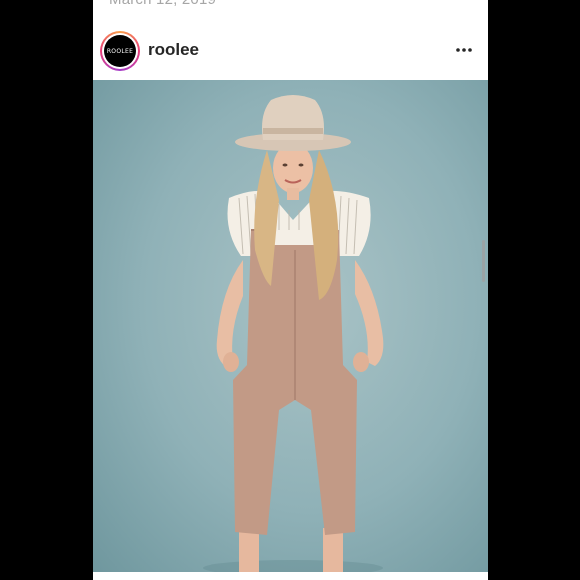 The width and height of the screenshot is (580, 580). I want to click on left-arm, so click(229, 313).